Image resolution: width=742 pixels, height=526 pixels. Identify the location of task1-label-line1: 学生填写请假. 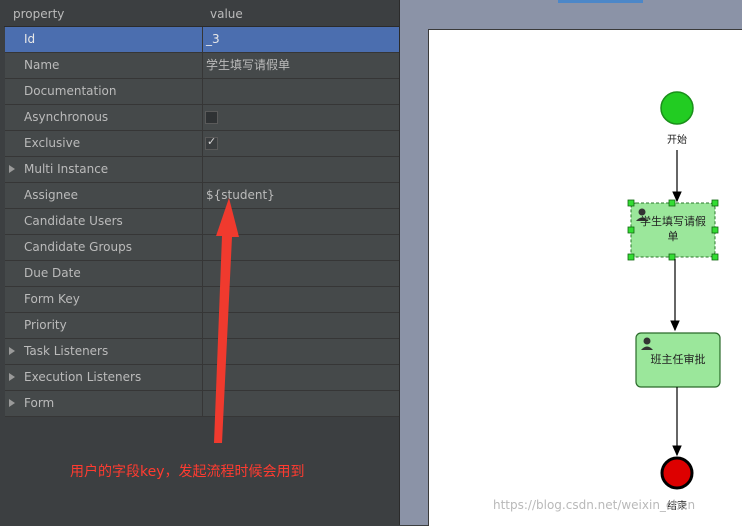
(673, 221).